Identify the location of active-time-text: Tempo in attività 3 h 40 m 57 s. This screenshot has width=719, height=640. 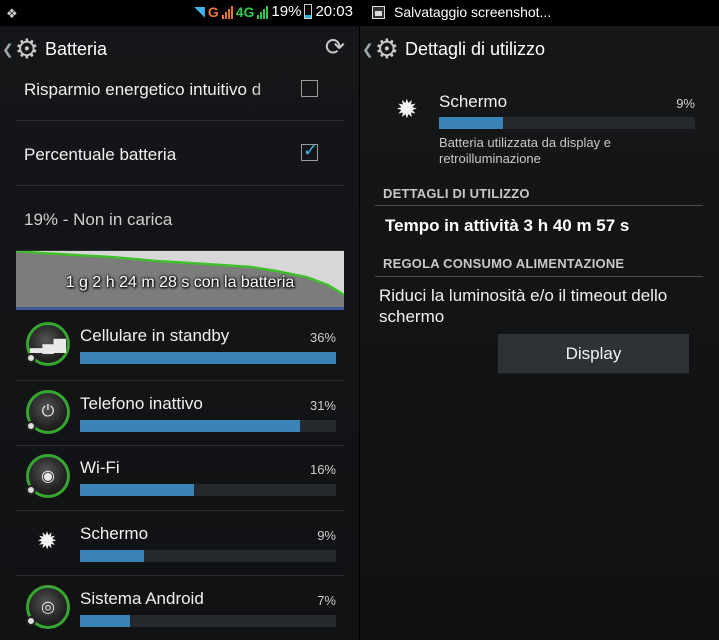
(507, 225).